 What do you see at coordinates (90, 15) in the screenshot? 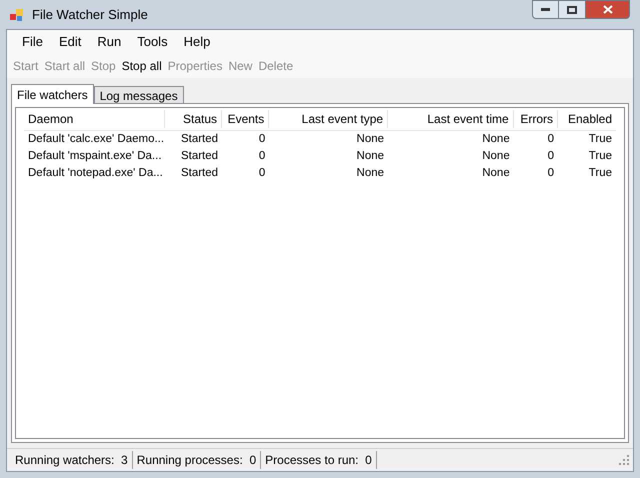
I see `window-title: File Watcher Simple` at bounding box center [90, 15].